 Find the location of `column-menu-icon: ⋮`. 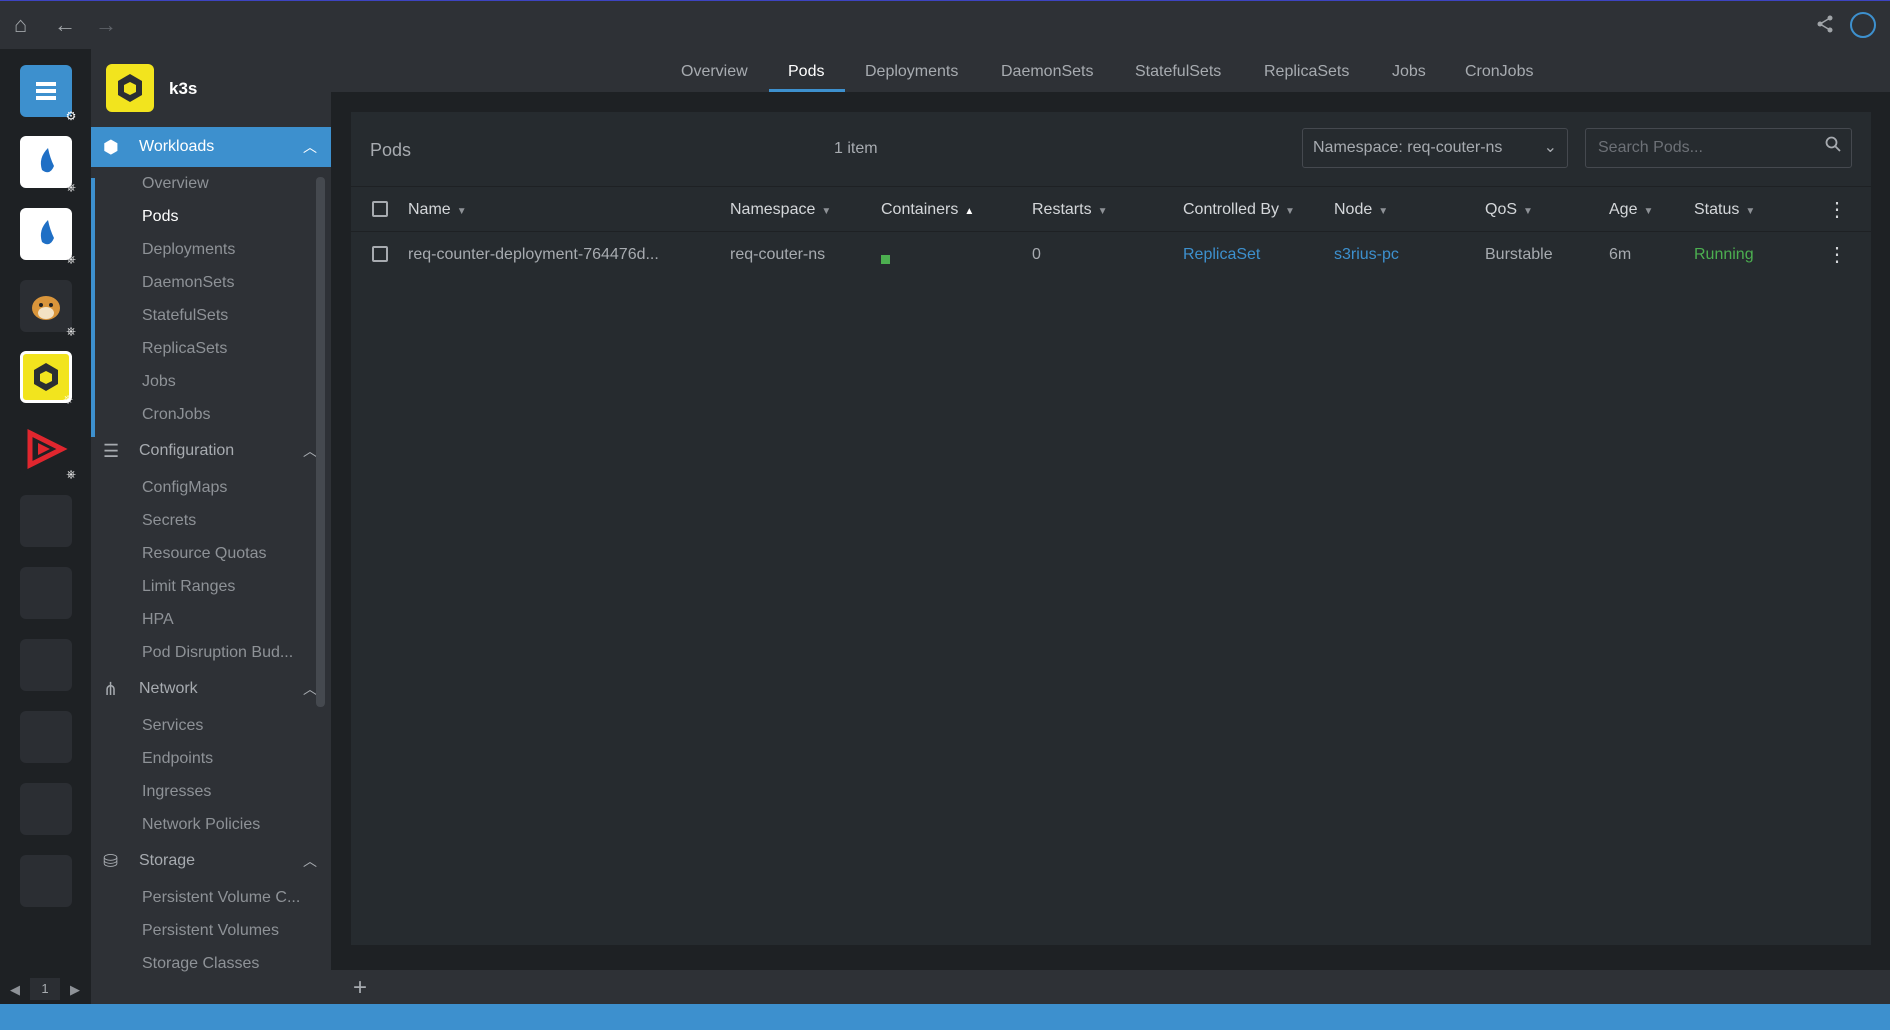

column-menu-icon: ⋮ is located at coordinates (1837, 209).